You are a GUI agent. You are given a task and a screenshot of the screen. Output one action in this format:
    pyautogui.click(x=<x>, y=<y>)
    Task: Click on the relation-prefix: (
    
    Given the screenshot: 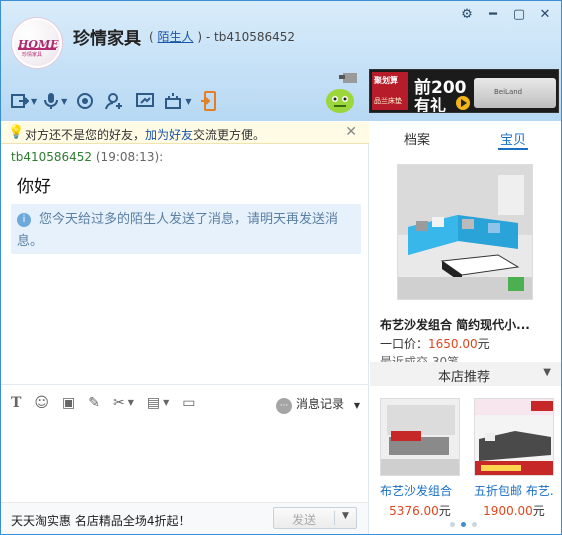 What is the action you would take?
    pyautogui.click(x=151, y=37)
    